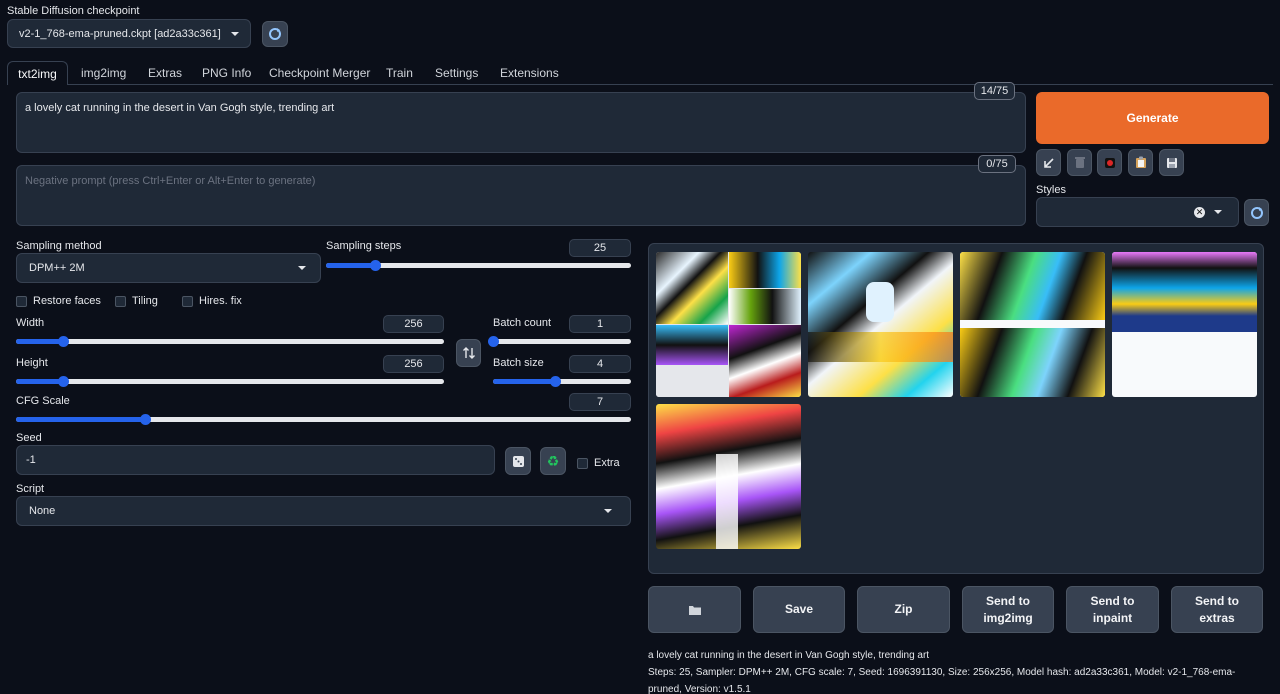 This screenshot has height=694, width=1280. I want to click on folder-icon, so click(694, 610).